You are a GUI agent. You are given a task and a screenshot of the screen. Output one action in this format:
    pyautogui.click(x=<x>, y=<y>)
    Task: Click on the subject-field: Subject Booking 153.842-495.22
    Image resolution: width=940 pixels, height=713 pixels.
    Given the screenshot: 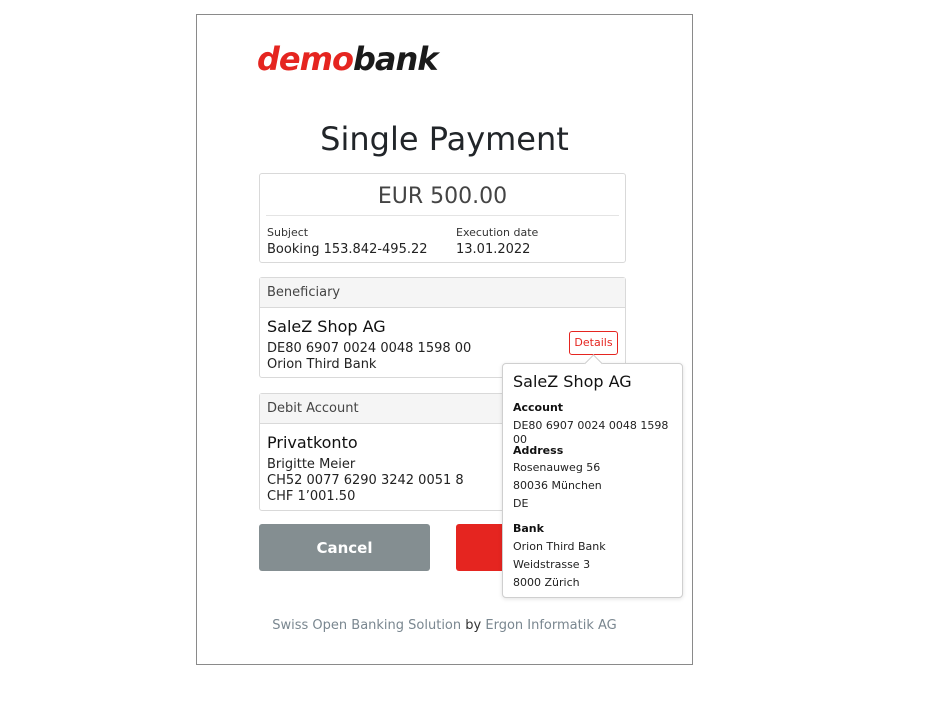 What is the action you would take?
    pyautogui.click(x=347, y=242)
    